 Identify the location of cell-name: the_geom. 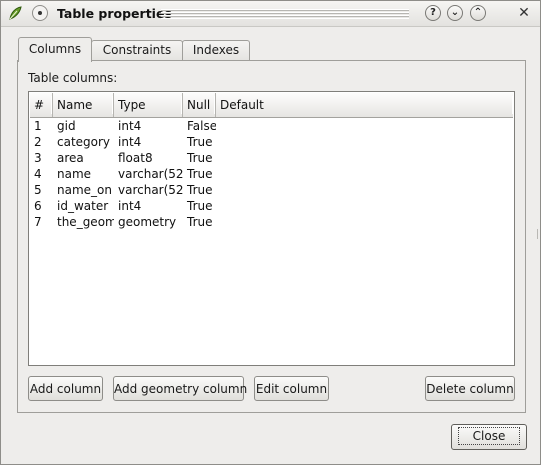
(85, 222).